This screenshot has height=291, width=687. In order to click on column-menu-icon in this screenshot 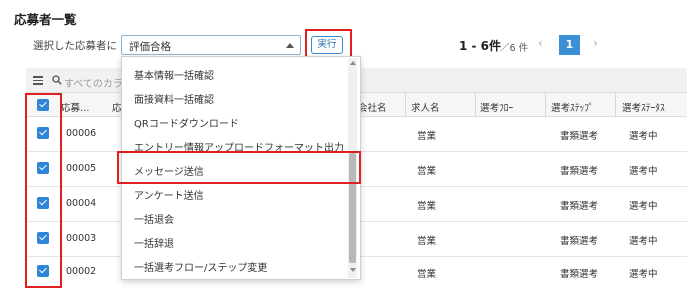, I will do `click(38, 80)`.